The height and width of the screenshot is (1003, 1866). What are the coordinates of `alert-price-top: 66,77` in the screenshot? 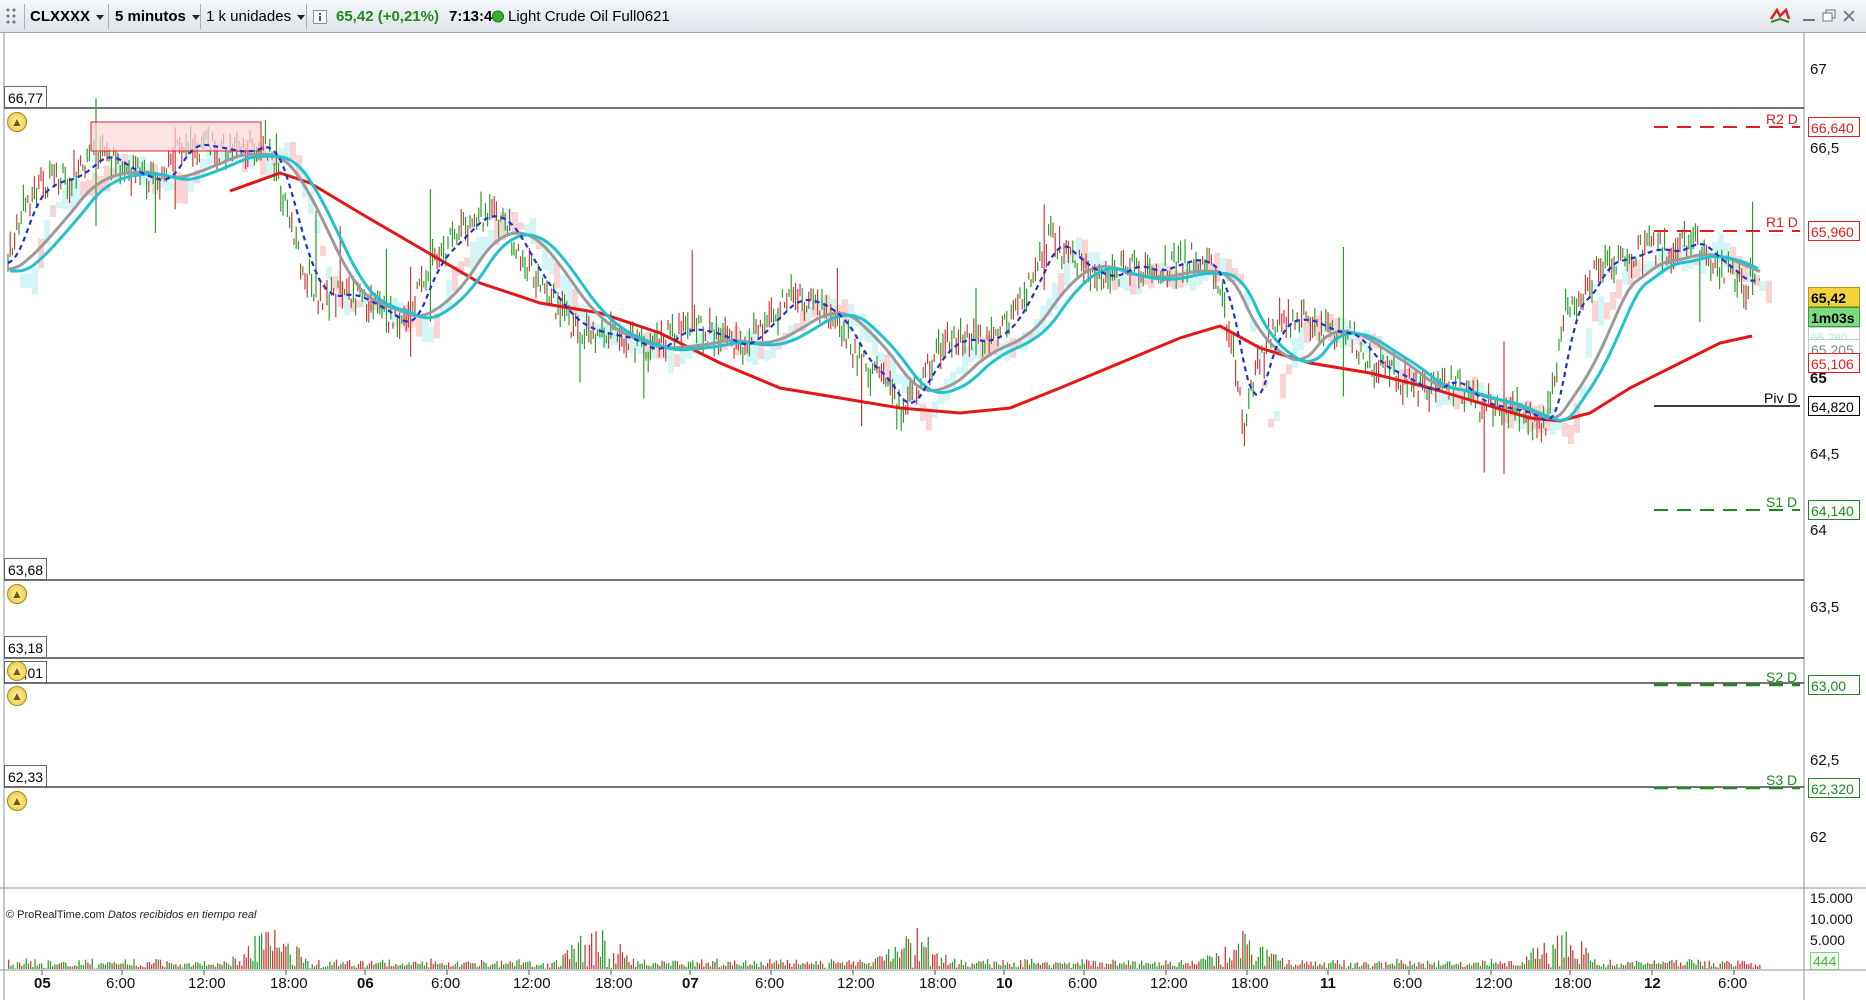 It's located at (25, 97).